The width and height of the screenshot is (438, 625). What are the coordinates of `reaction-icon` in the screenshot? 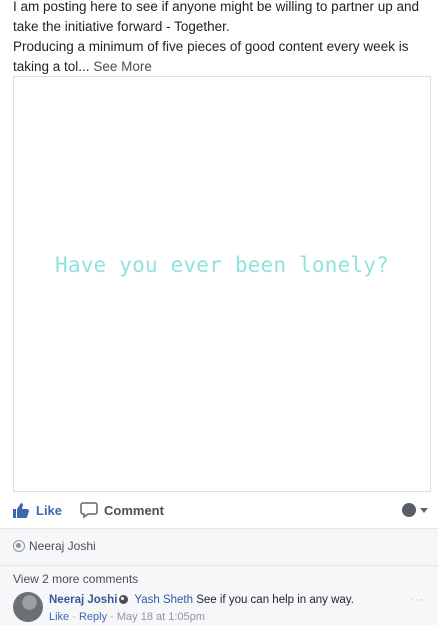 It's located at (19, 546).